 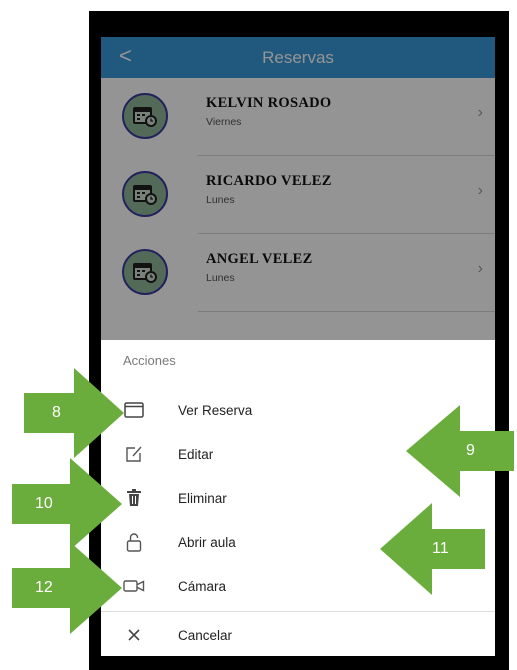 I want to click on action-label: Abrir aula, so click(x=207, y=542).